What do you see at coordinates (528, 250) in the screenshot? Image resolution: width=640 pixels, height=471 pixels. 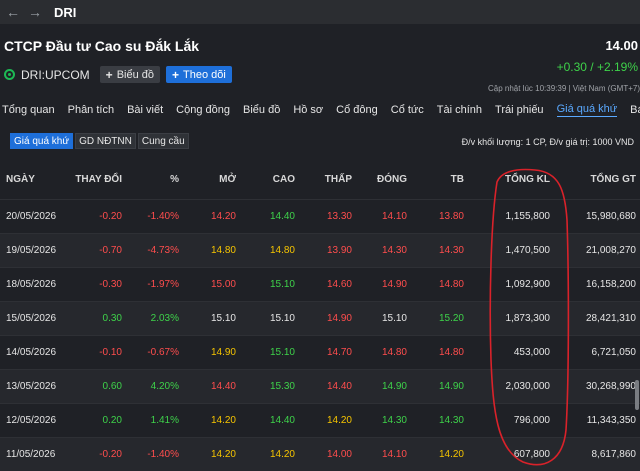 I see `cell-total-volume: 1,470,500` at bounding box center [528, 250].